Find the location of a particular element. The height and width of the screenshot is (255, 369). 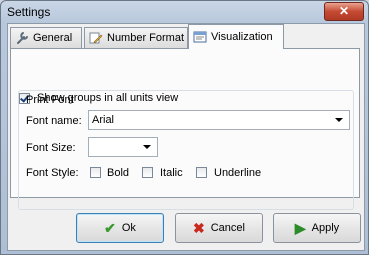

apply-button-label: Apply is located at coordinates (325, 228).